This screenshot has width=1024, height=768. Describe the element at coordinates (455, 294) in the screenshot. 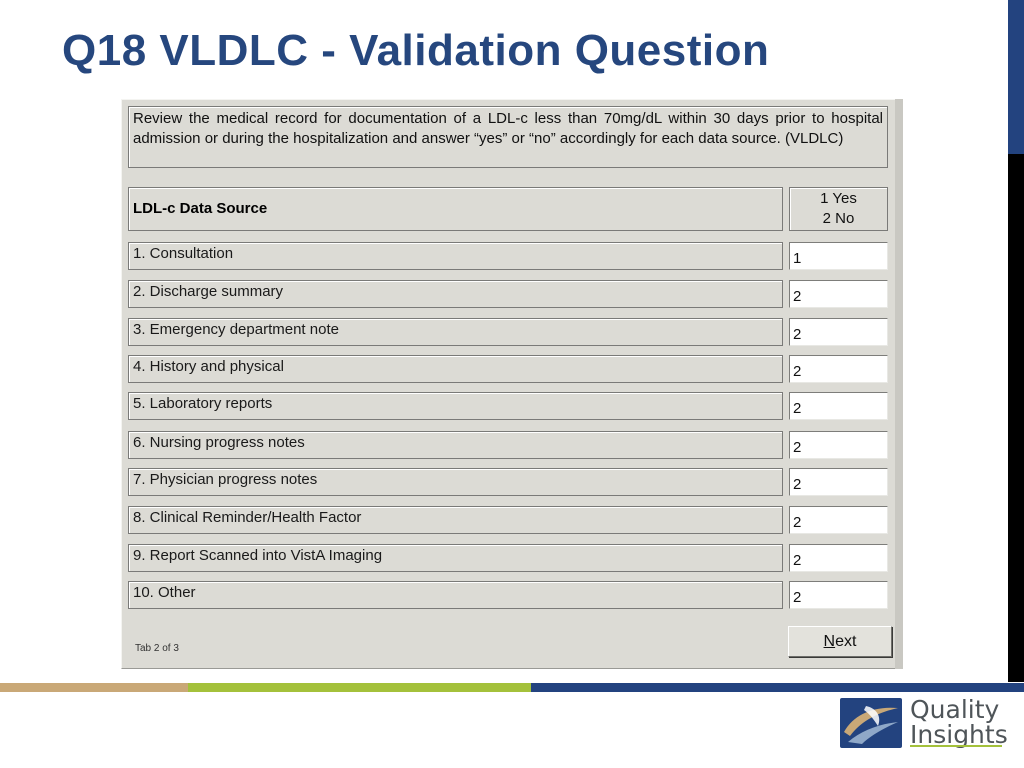

I see `row-label-discharge-summary: 2. Discharge summary` at that location.